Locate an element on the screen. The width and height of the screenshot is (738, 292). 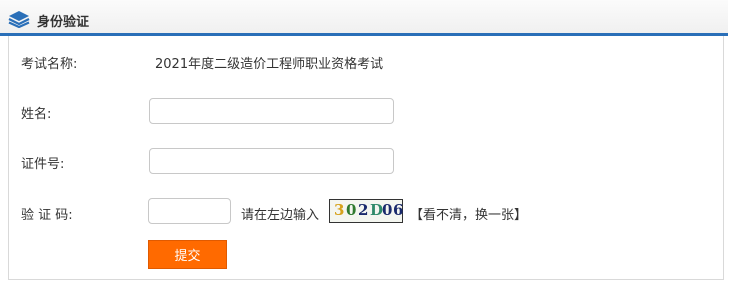
captcha-label: 验 证 码: is located at coordinates (47, 215).